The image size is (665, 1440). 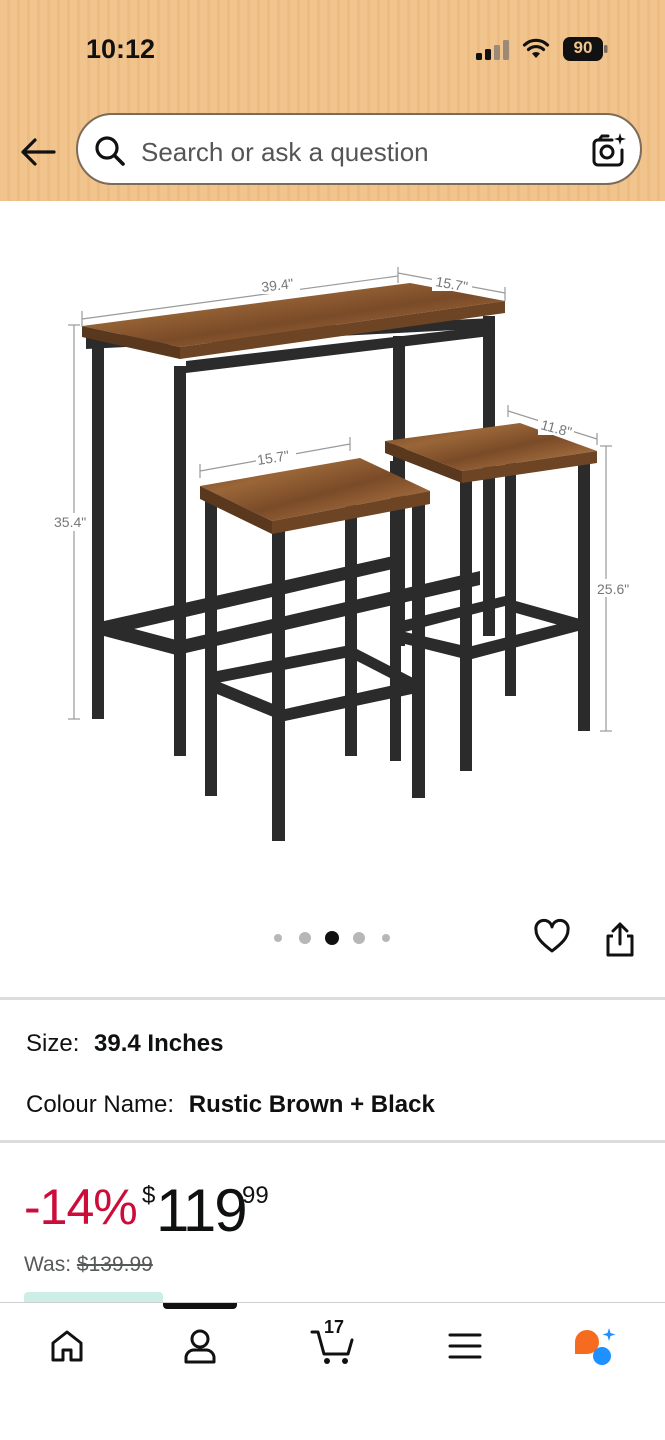 I want to click on home-icon, so click(x=67, y=1346).